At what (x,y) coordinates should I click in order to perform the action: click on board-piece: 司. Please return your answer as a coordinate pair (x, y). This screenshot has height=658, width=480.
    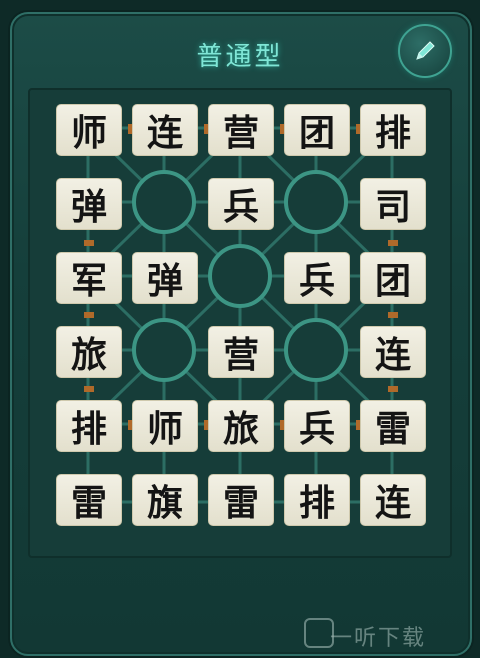
    Looking at the image, I should click on (393, 210).